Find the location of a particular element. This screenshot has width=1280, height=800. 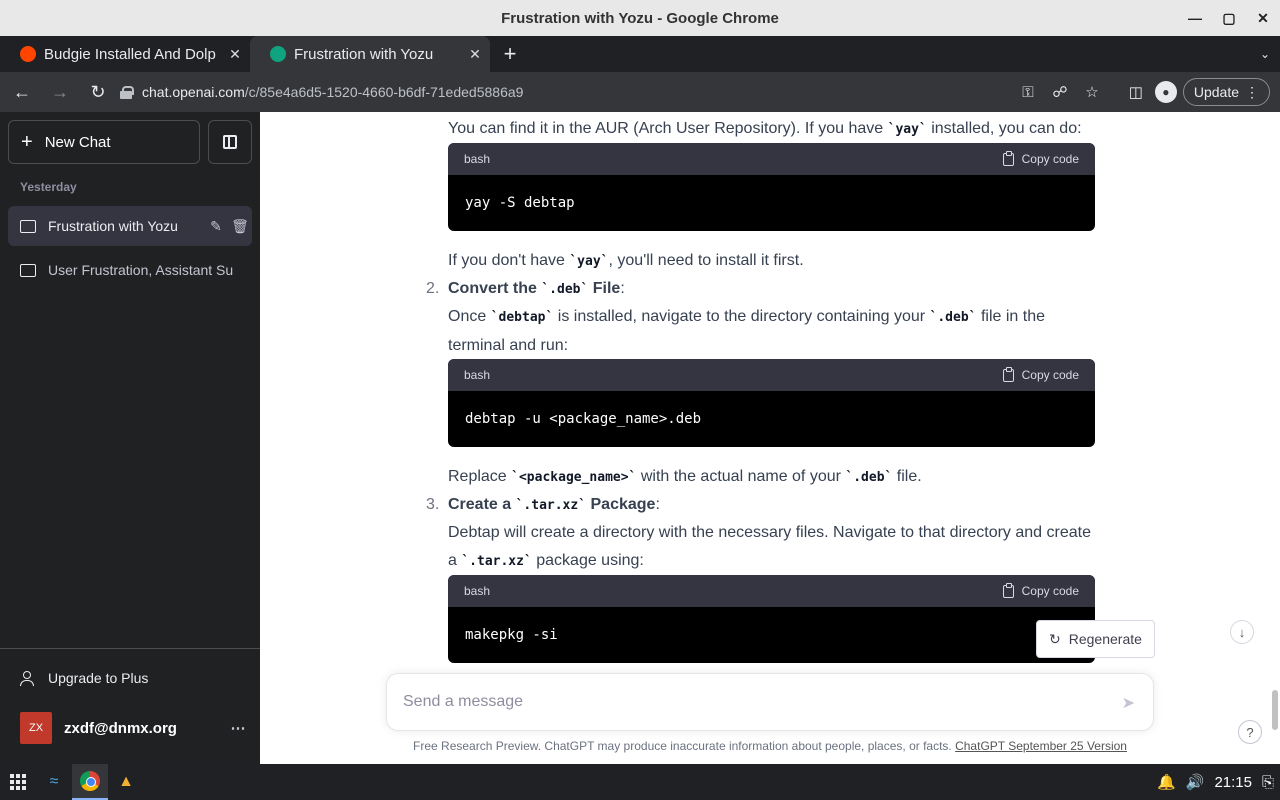

code-text: makepkg -si is located at coordinates (511, 635).